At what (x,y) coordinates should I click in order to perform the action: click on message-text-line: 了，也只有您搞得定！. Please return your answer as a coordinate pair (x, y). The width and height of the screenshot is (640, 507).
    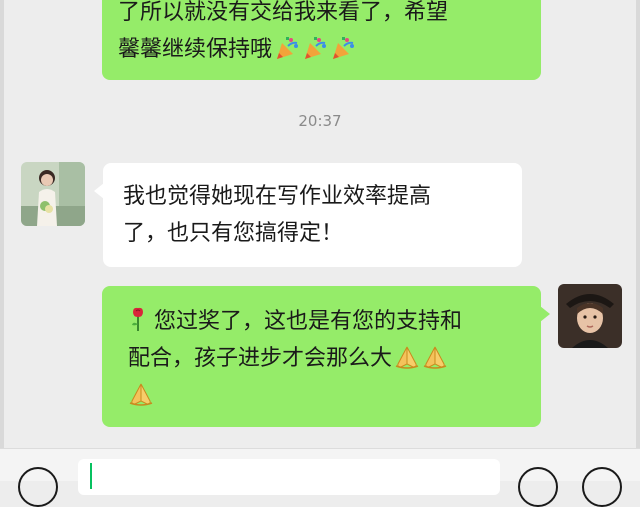
    Looking at the image, I should click on (233, 233).